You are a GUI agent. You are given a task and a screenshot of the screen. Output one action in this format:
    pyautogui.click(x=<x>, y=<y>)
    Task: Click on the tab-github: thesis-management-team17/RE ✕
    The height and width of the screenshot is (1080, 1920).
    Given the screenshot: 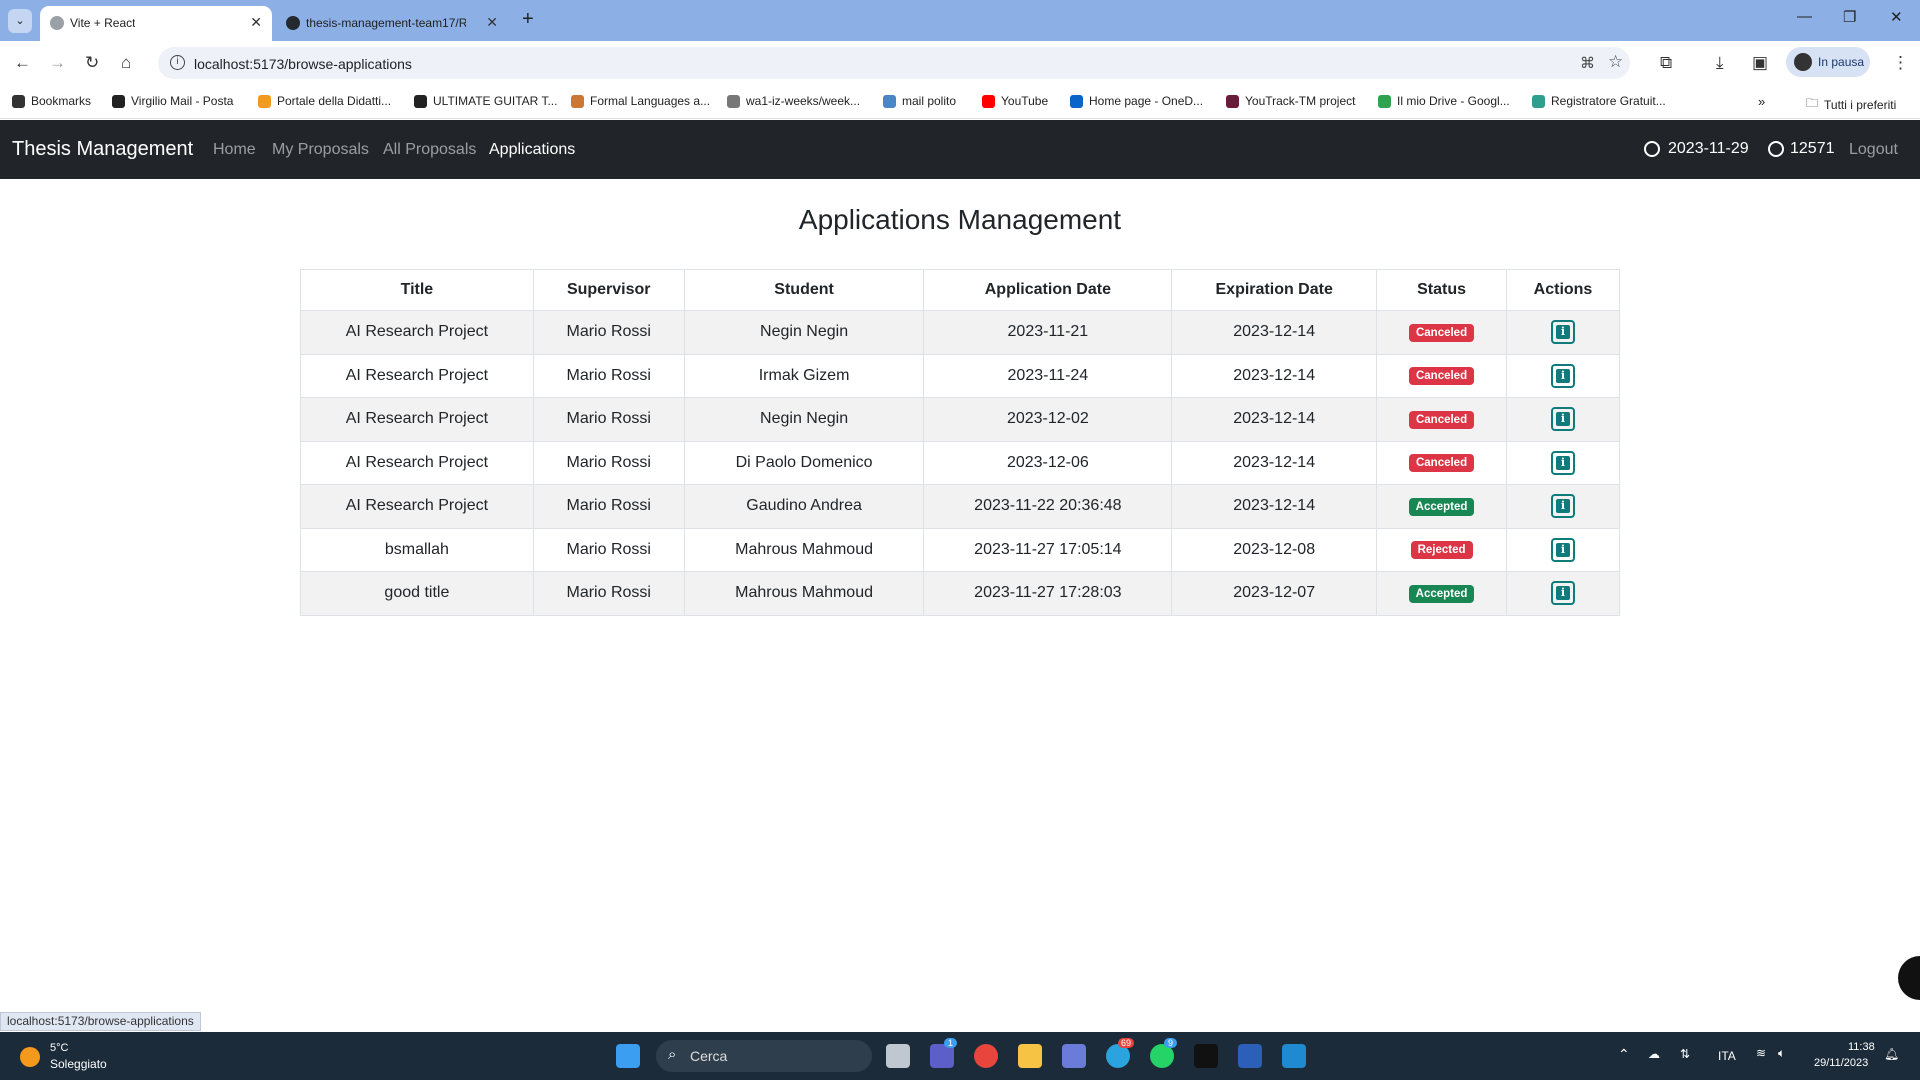 What is the action you would take?
    pyautogui.click(x=392, y=23)
    